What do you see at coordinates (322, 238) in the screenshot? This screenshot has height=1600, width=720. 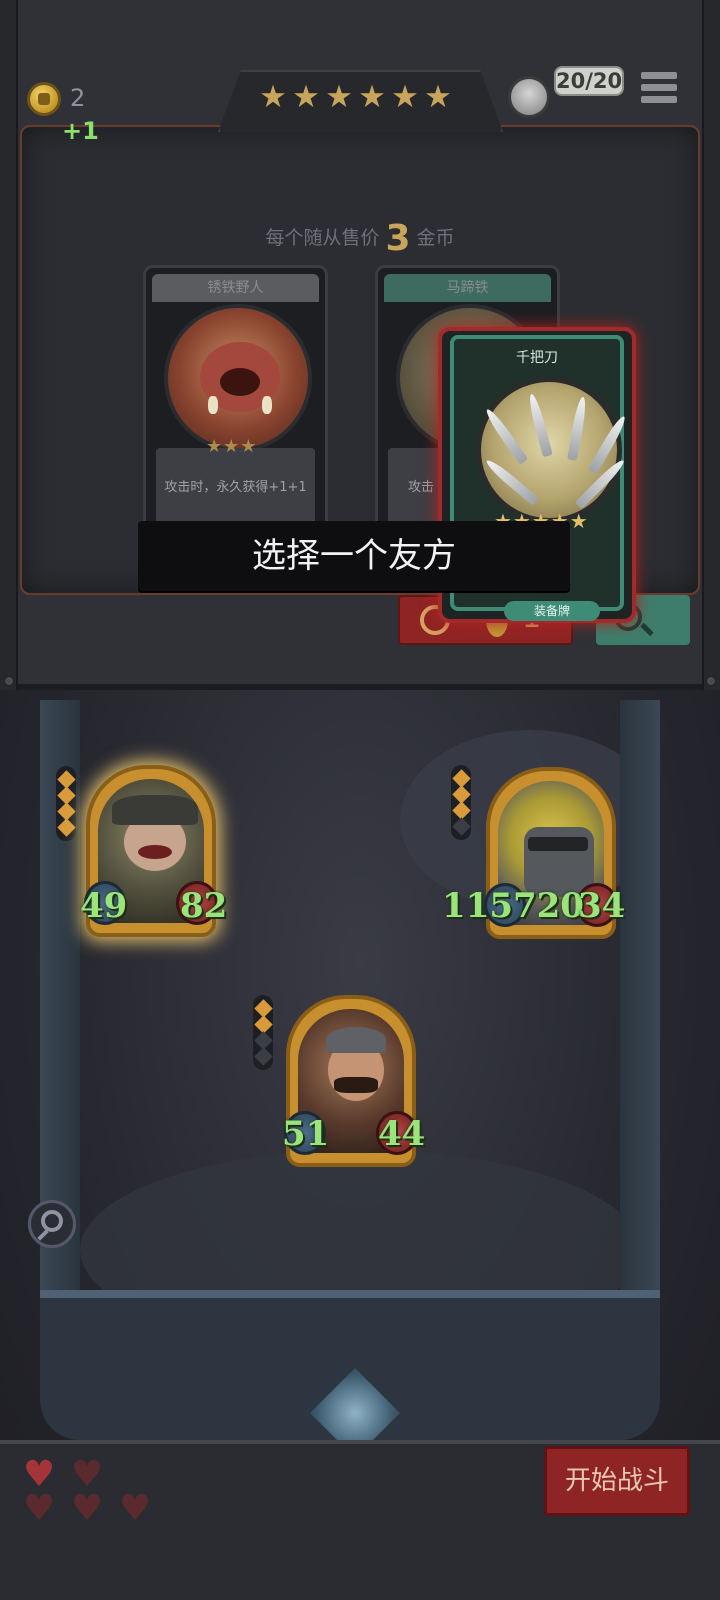 I see `price-prefix: 每个随从售价` at bounding box center [322, 238].